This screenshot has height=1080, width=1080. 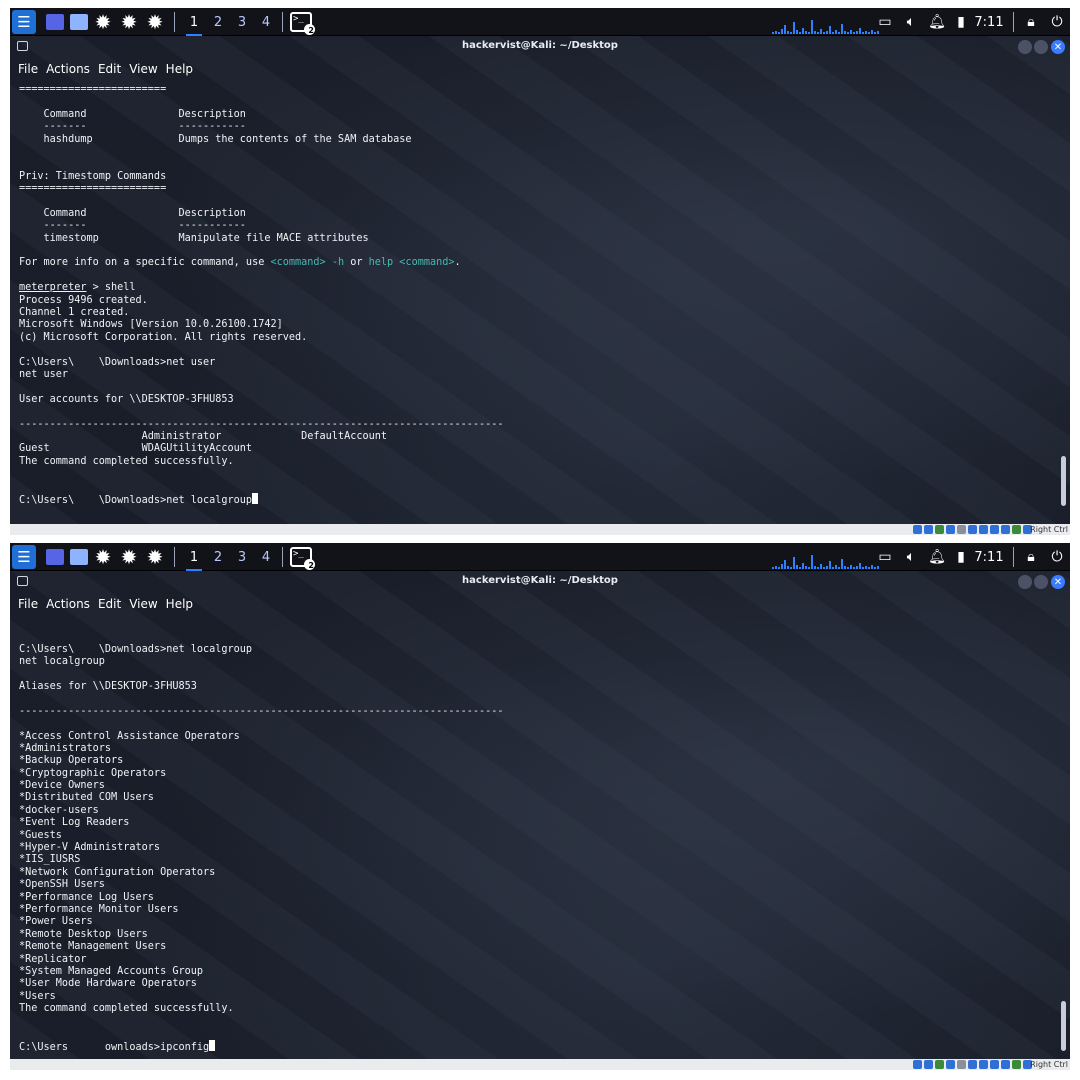 I want to click on terminal-line: Priv: Timestomp Commands, so click(x=93, y=176).